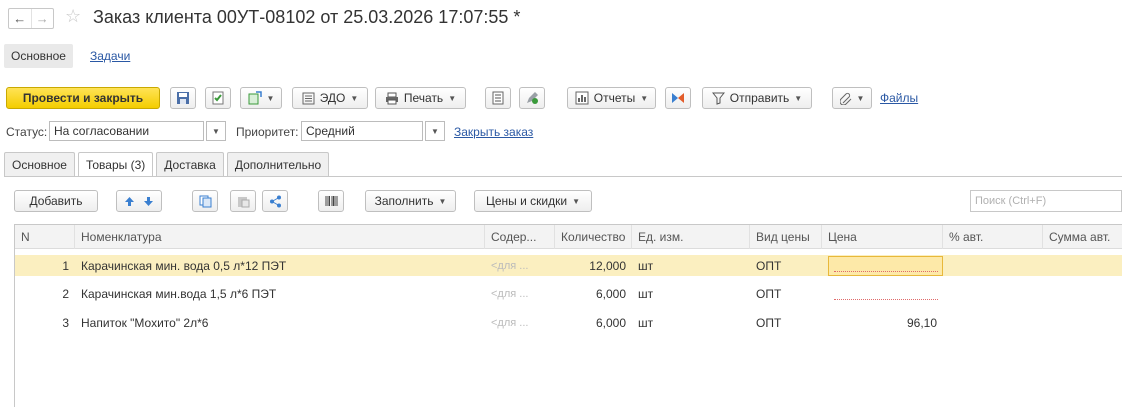  I want to click on create-based-on-icon, so click(255, 98).